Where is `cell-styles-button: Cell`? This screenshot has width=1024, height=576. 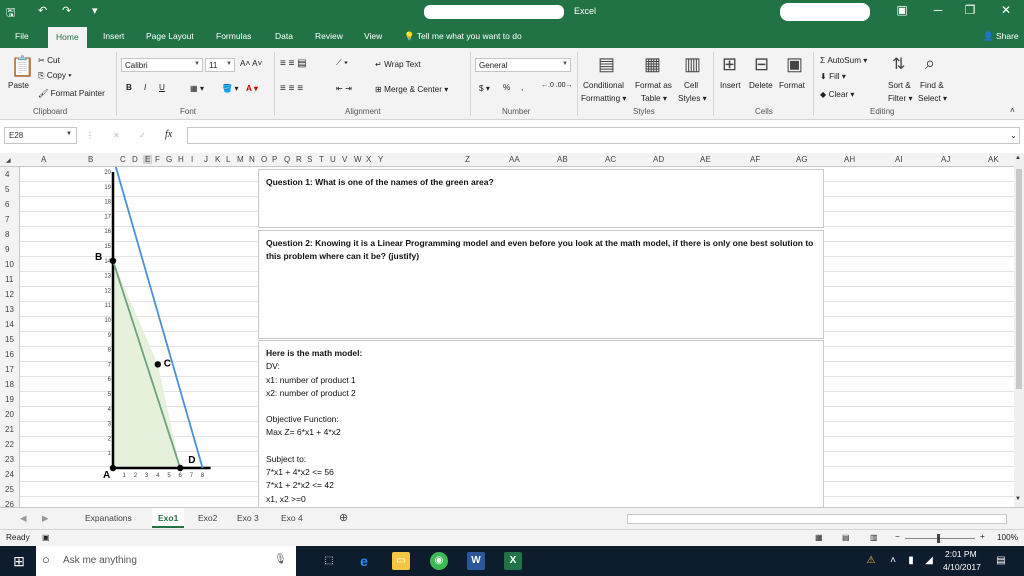
cell-styles-button: Cell is located at coordinates (691, 85).